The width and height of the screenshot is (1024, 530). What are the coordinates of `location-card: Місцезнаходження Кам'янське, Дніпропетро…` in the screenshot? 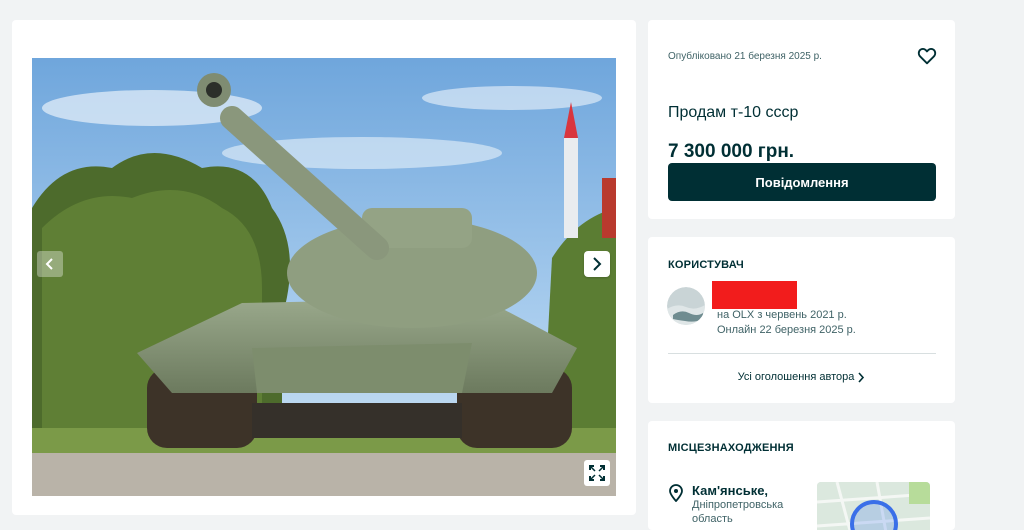 It's located at (801, 475).